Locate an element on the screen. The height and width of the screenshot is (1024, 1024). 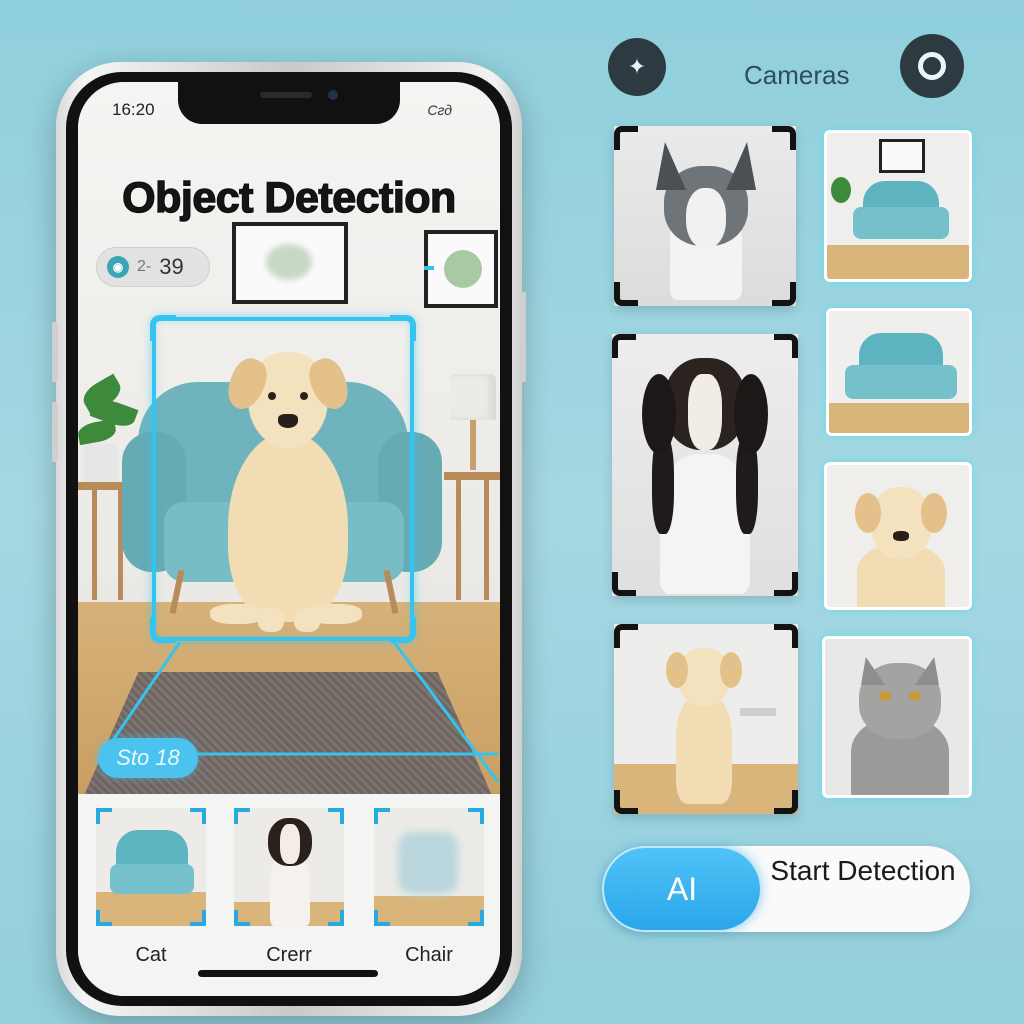
status-indicators: Сгд is located at coordinates (439, 110).